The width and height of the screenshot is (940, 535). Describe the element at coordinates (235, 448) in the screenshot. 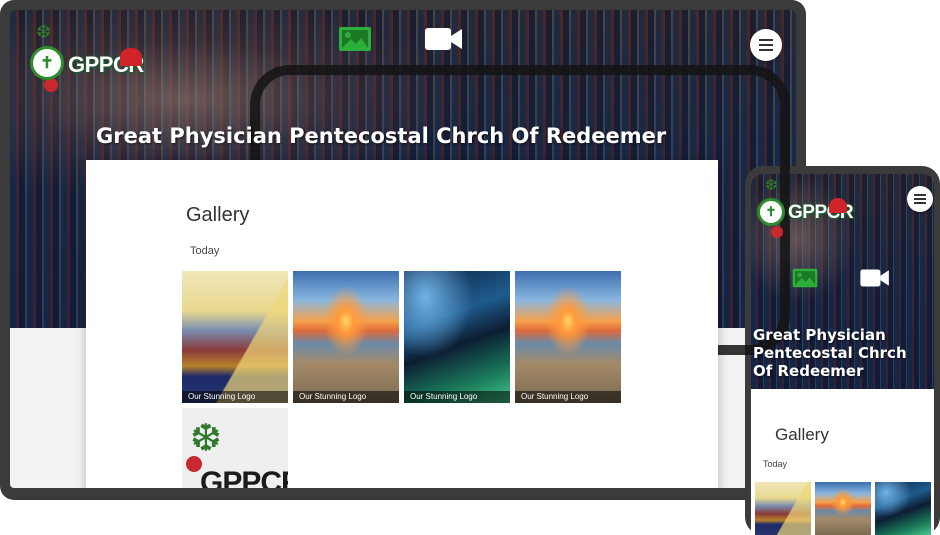

I see `gallery-tile: ❆ GPPCR` at that location.